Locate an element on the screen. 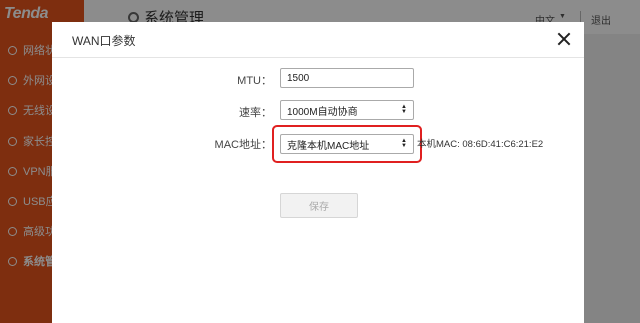 The height and width of the screenshot is (323, 640). close-icon is located at coordinates (564, 39).